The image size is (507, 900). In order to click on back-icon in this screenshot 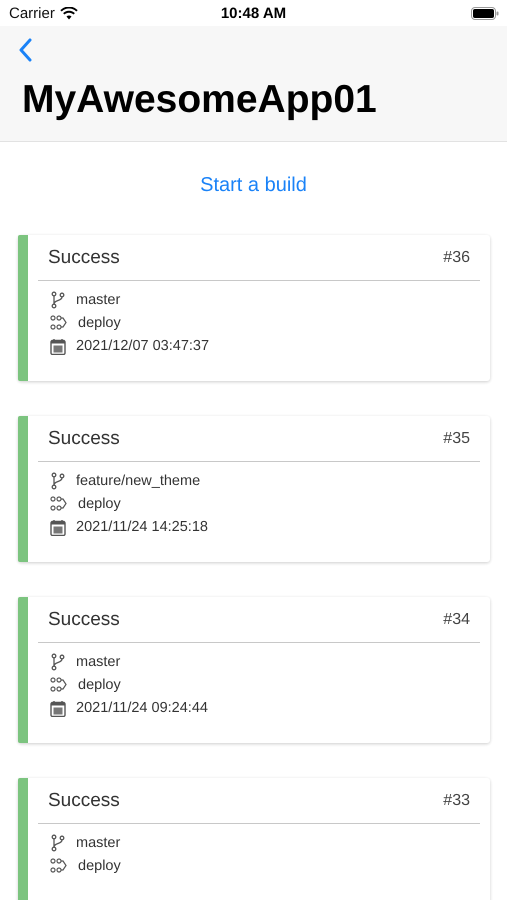, I will do `click(25, 50)`.